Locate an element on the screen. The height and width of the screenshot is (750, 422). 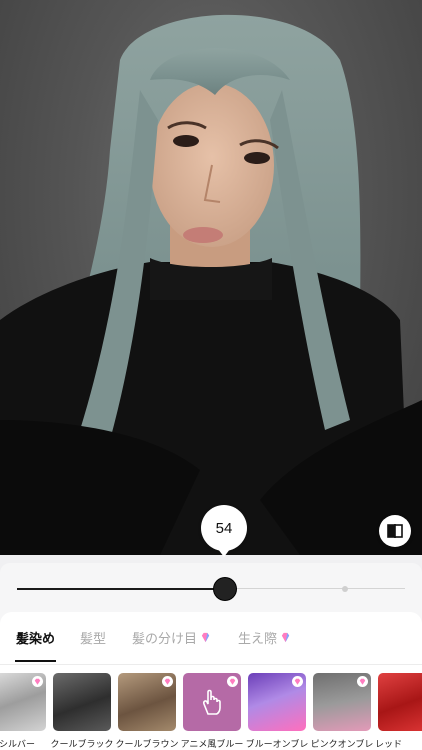
divider is located at coordinates (211, 664).